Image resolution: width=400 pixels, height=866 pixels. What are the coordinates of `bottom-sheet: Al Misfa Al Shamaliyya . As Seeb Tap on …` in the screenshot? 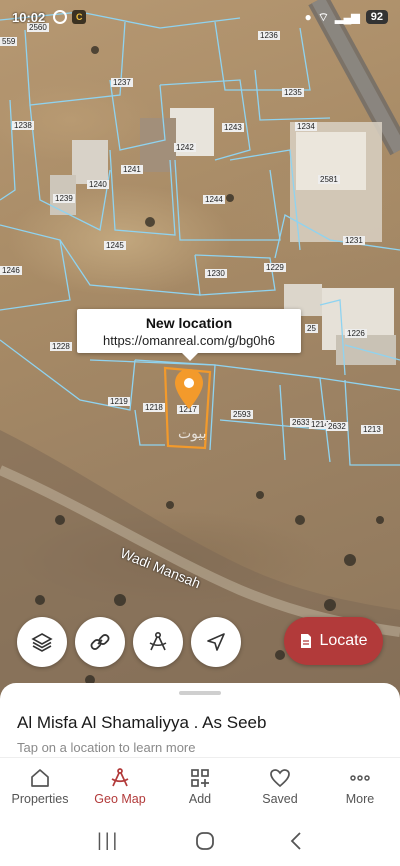 It's located at (200, 723).